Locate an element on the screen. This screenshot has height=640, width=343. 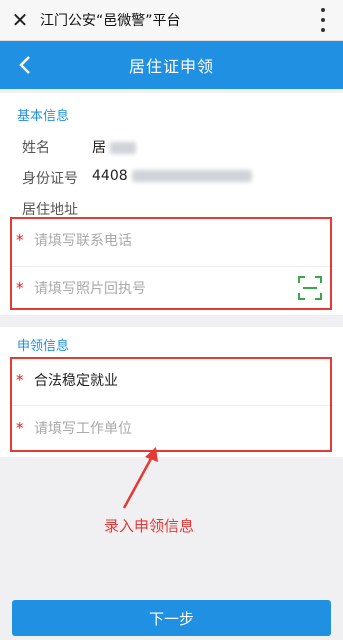
annotation-arrow is located at coordinates (140, 478).